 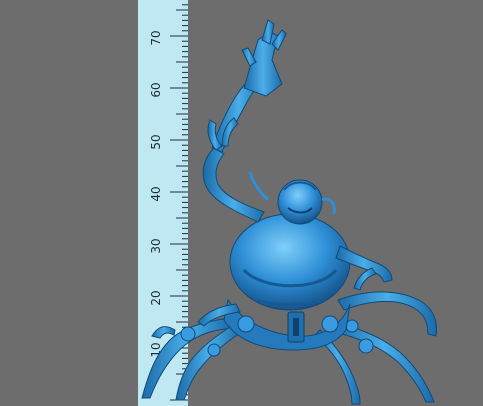 I want to click on body, so click(x=290, y=262).